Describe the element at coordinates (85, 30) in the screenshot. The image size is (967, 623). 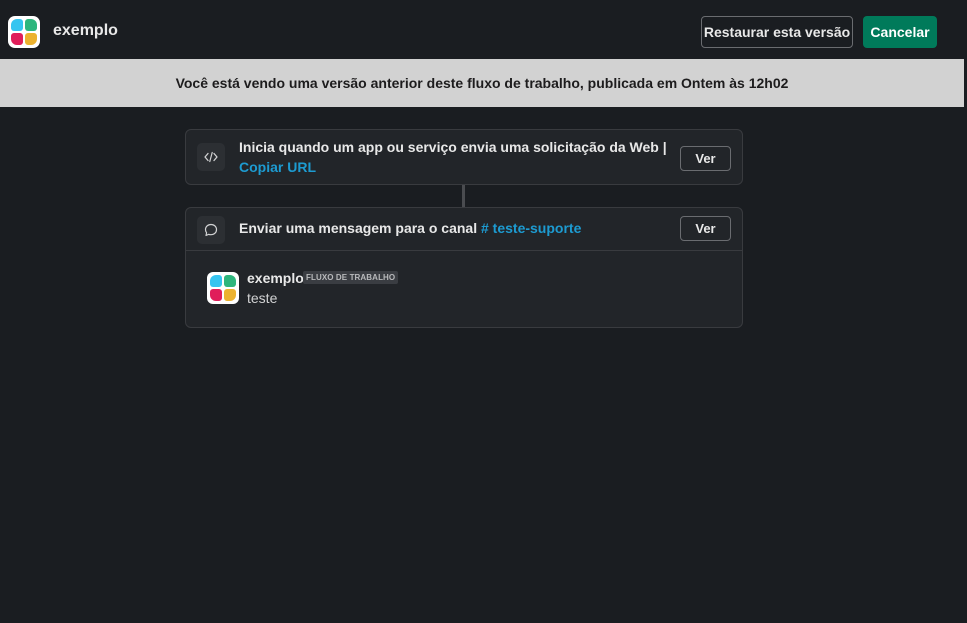
I see `app-name: exemplo` at that location.